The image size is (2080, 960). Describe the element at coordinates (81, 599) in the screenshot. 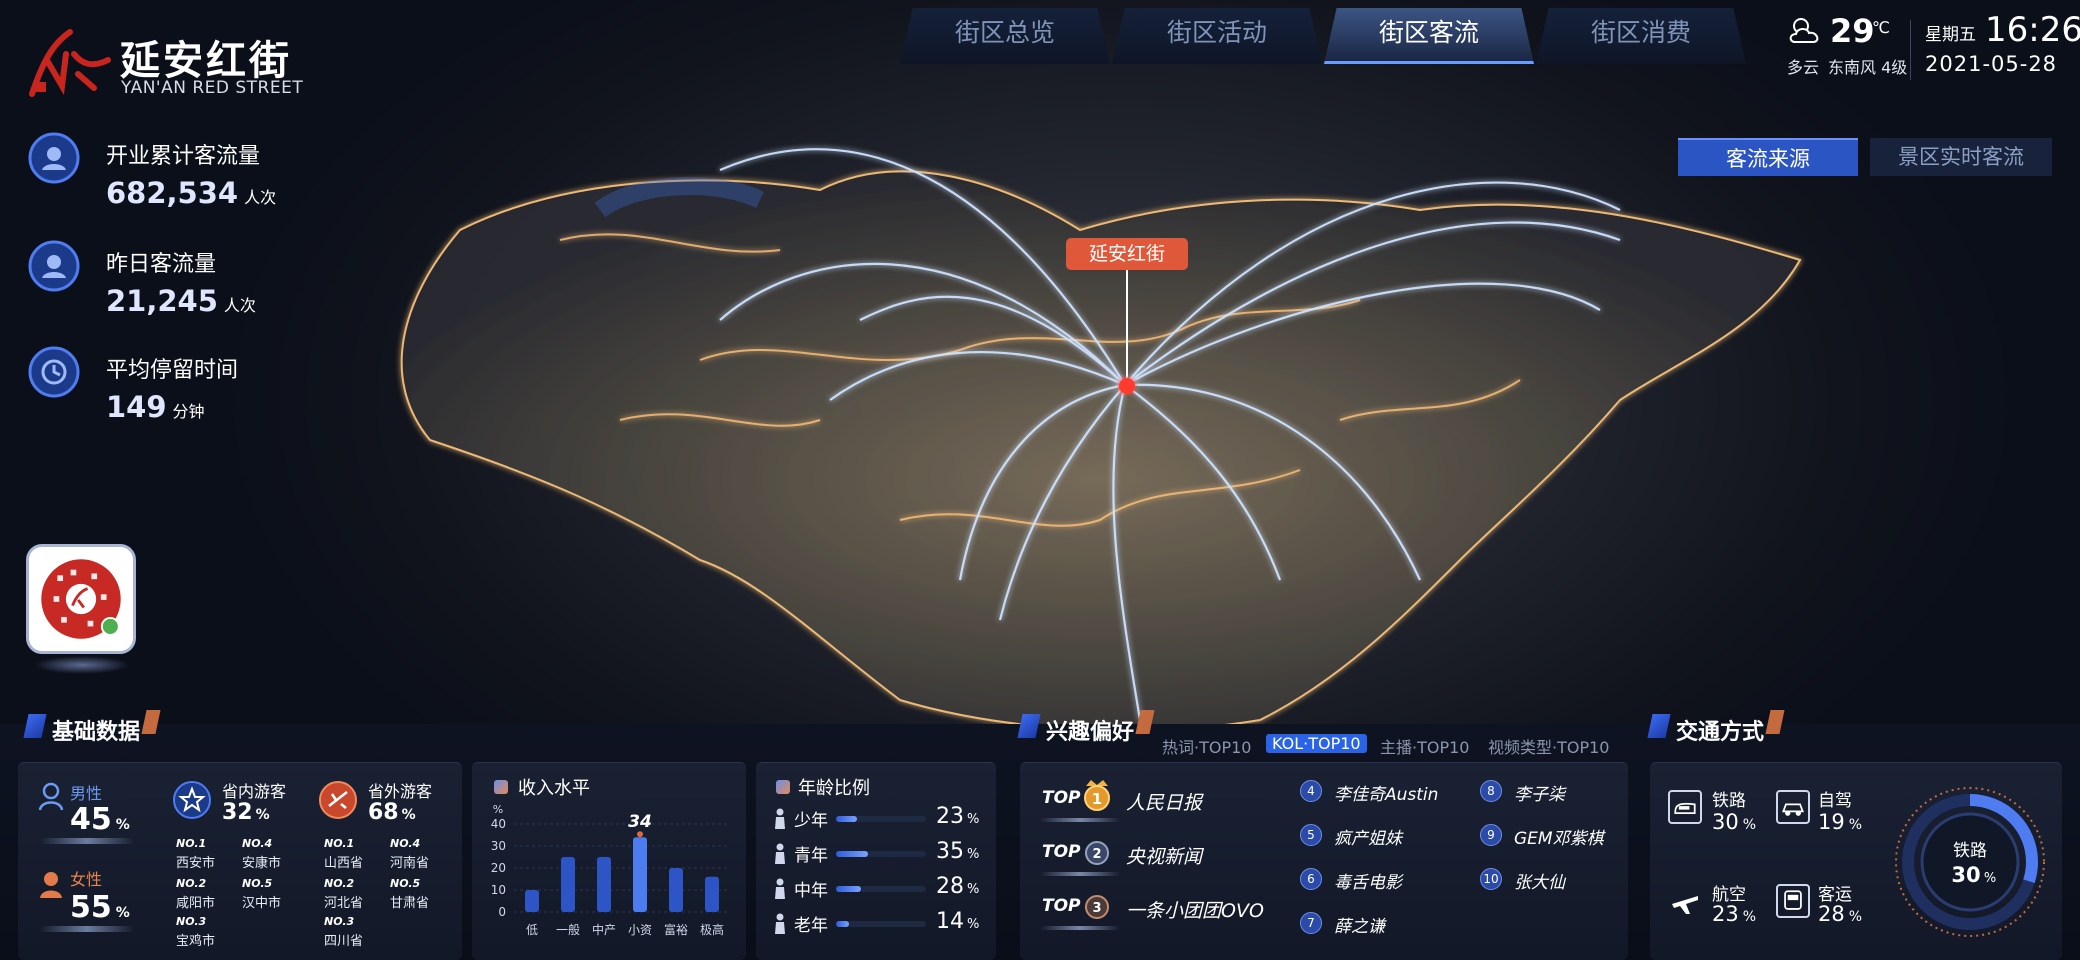

I see `qr-code-icon` at that location.